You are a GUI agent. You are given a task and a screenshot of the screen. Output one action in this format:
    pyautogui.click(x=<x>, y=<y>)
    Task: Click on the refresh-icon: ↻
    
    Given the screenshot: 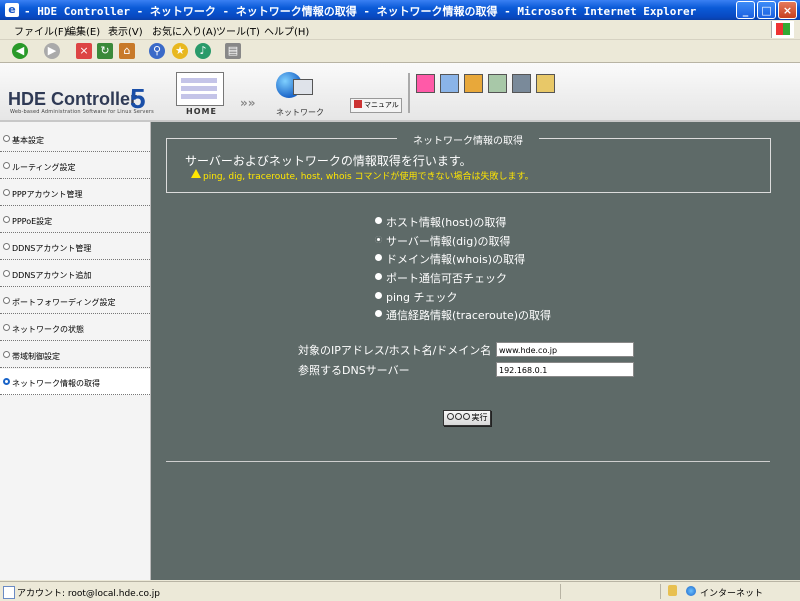 What is the action you would take?
    pyautogui.click(x=105, y=51)
    